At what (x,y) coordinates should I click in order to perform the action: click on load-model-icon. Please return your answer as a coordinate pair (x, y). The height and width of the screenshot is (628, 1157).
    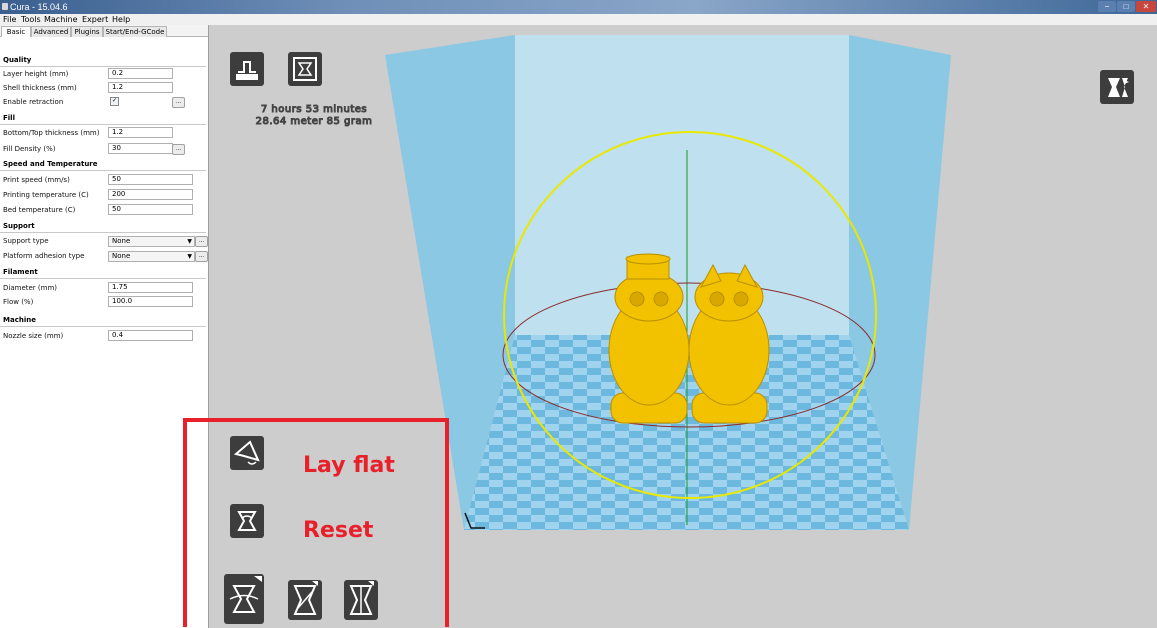
    Looking at the image, I should click on (247, 70).